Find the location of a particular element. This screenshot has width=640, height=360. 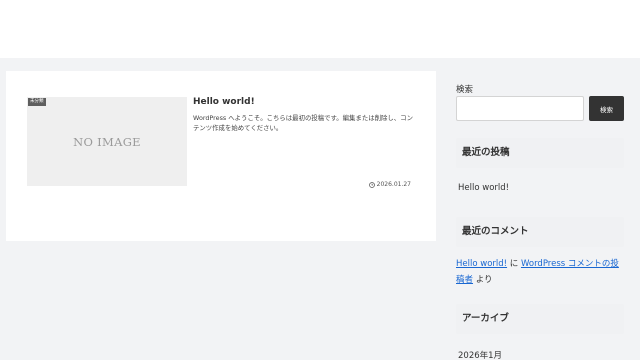

archives-title: アーカイブ is located at coordinates (540, 319).